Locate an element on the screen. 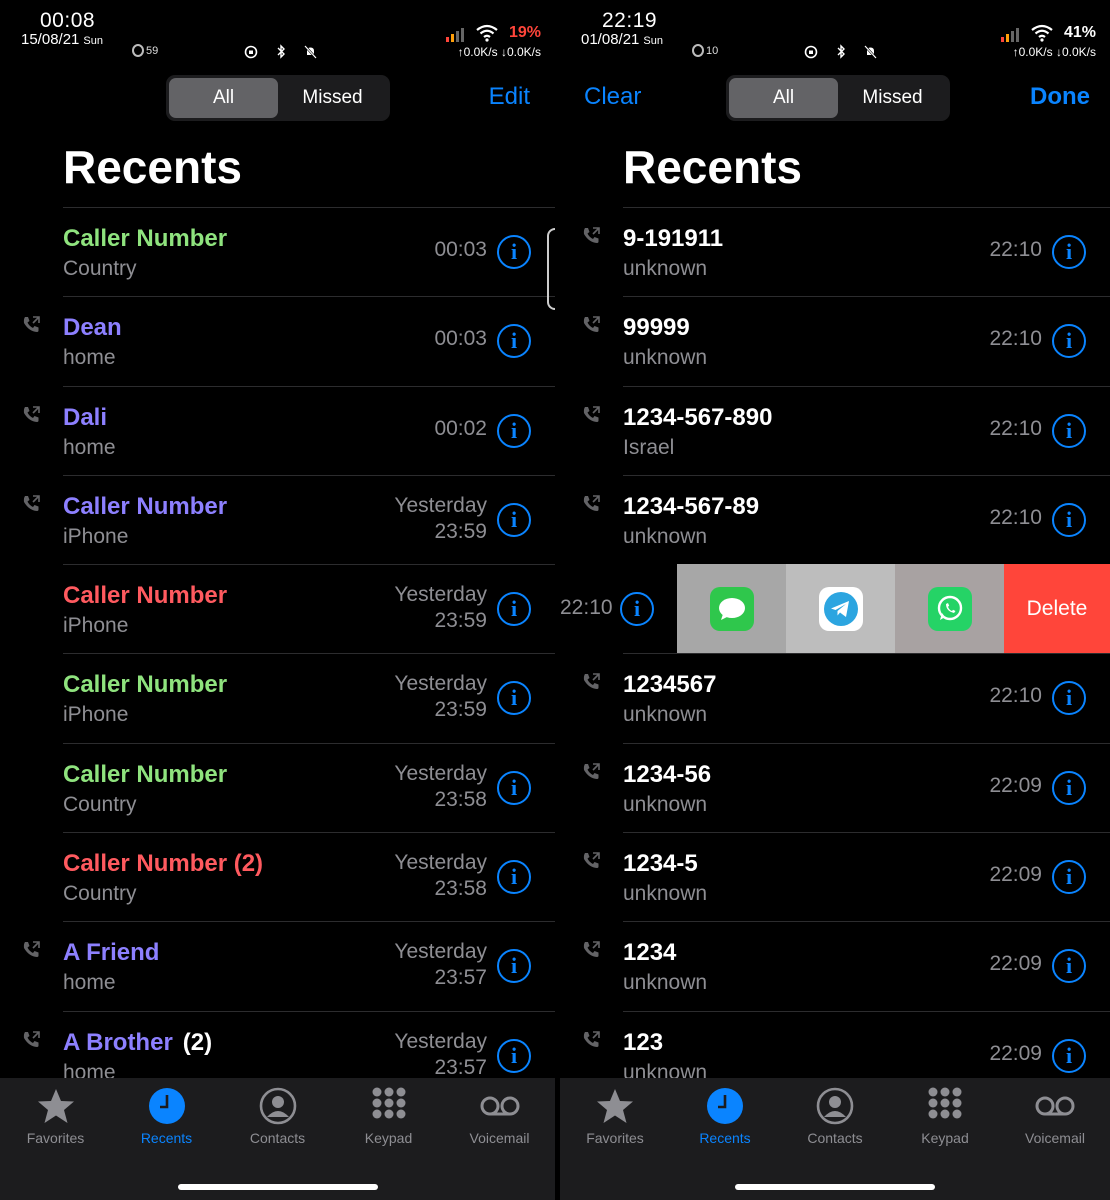 The height and width of the screenshot is (1200, 1110). caller-name-text: Dean is located at coordinates (92, 328).